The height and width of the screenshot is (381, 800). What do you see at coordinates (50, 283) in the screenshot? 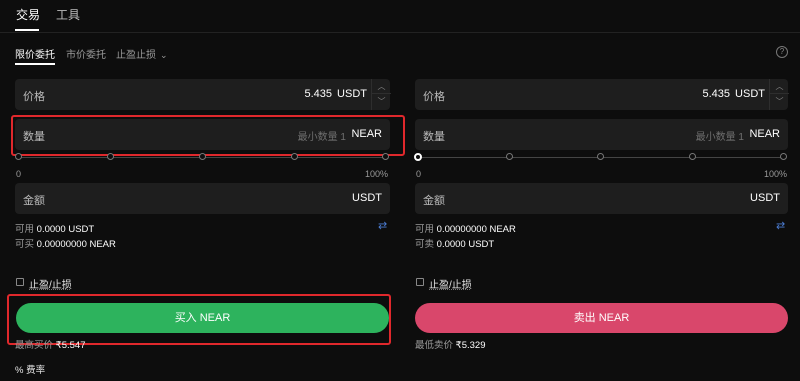
I see `buy-tpsl-label: 止盈/止损` at bounding box center [50, 283].